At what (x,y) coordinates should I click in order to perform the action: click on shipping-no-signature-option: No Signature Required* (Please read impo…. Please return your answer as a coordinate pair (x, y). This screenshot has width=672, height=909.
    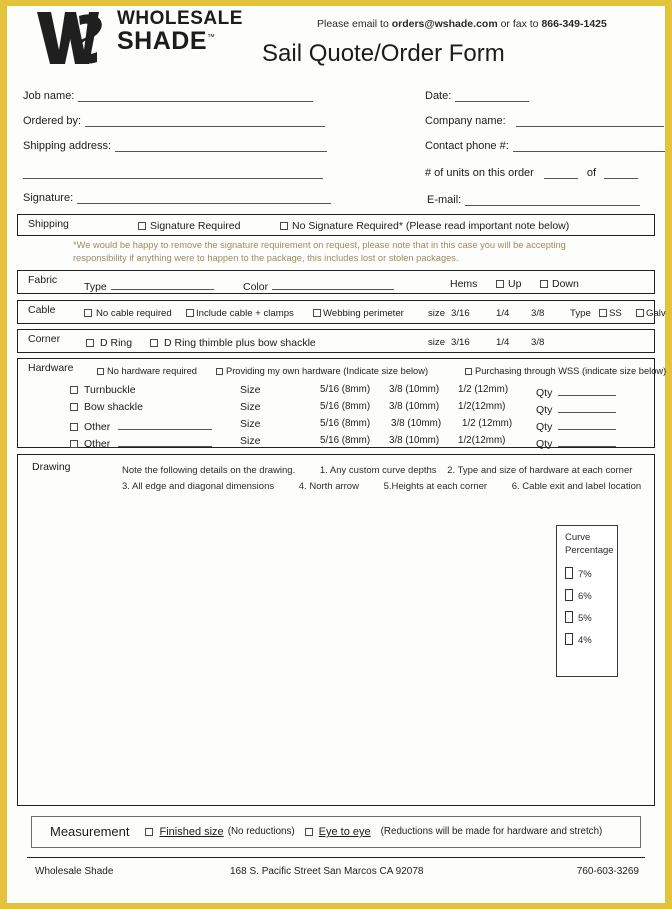
    Looking at the image, I should click on (424, 226).